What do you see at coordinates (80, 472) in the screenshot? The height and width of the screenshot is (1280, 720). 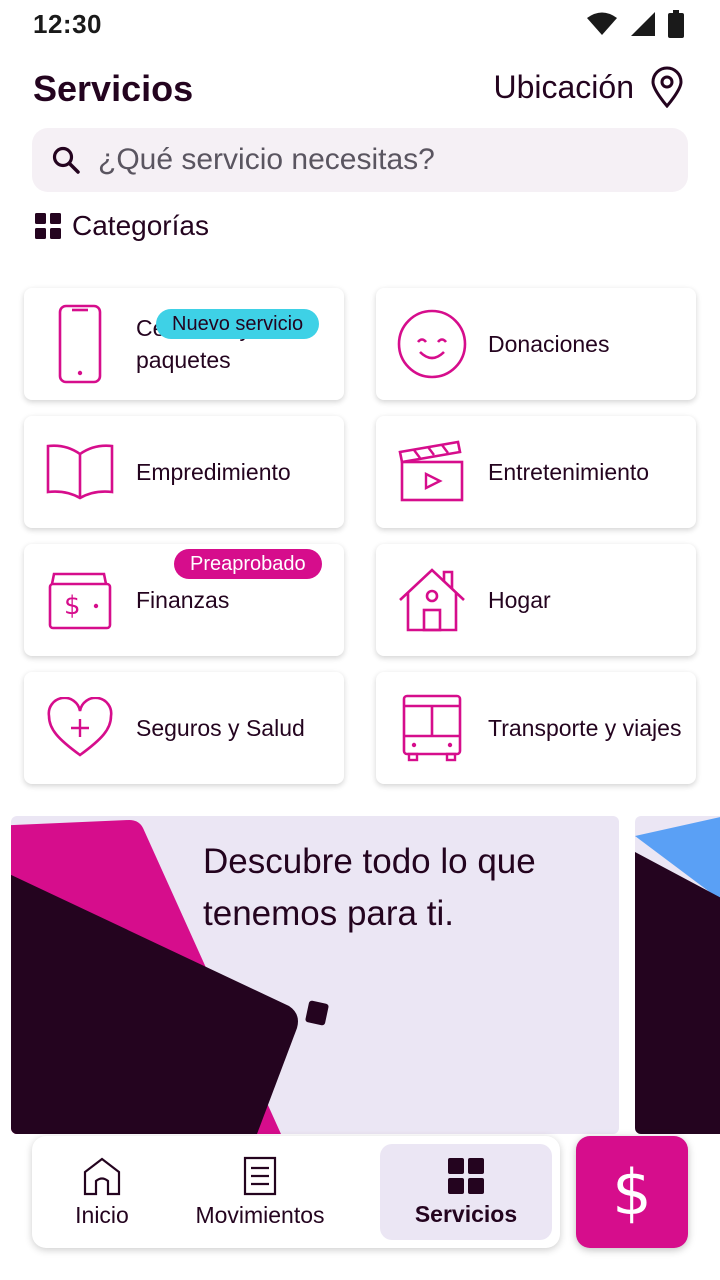 I see `book-icon` at bounding box center [80, 472].